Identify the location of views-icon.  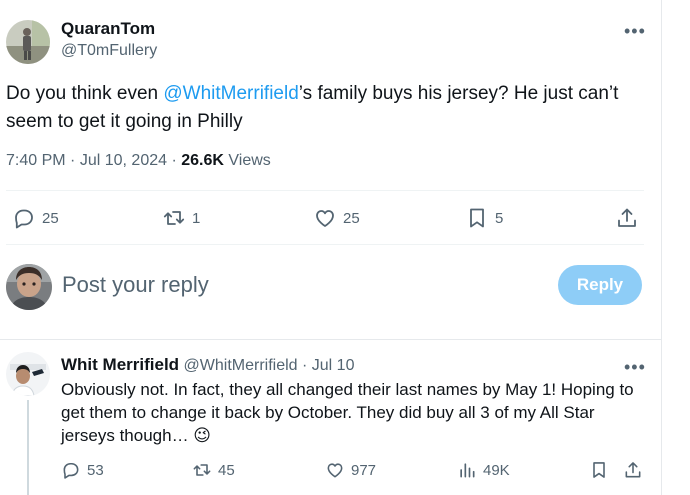
(467, 470).